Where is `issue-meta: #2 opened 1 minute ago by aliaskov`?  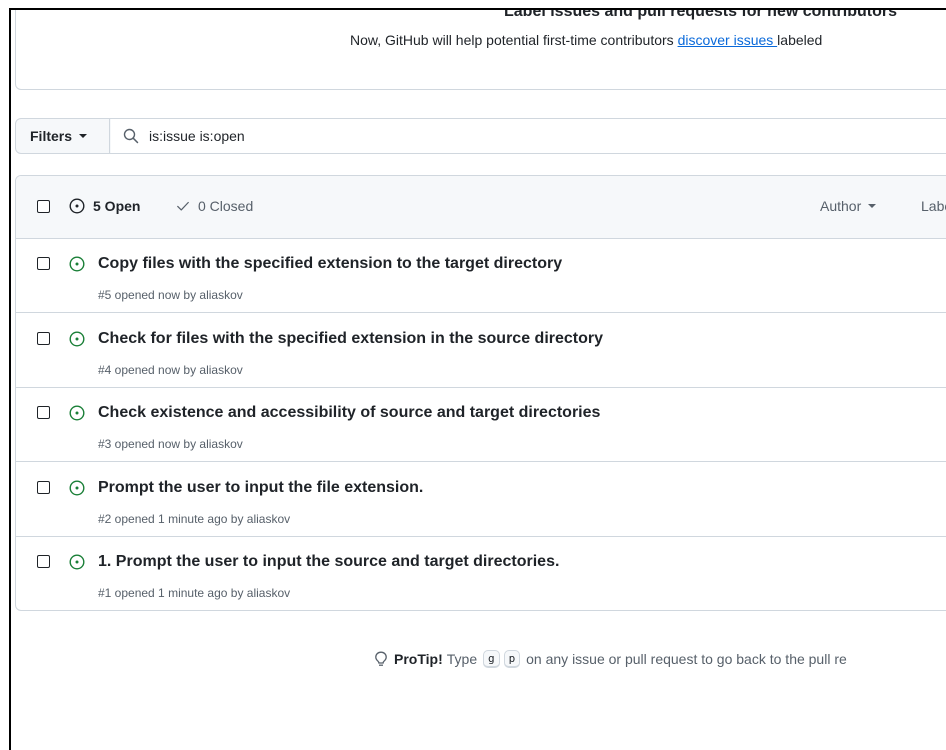 issue-meta: #2 opened 1 minute ago by aliaskov is located at coordinates (194, 518).